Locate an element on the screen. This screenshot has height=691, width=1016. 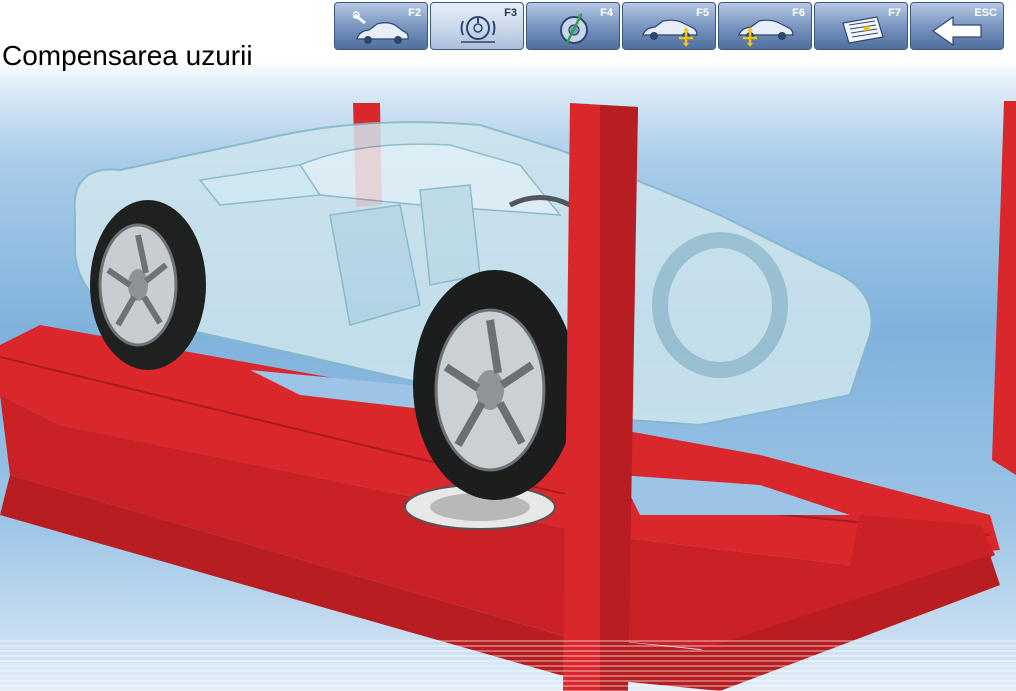
f2-vehicle-button: F2 is located at coordinates (381, 26).